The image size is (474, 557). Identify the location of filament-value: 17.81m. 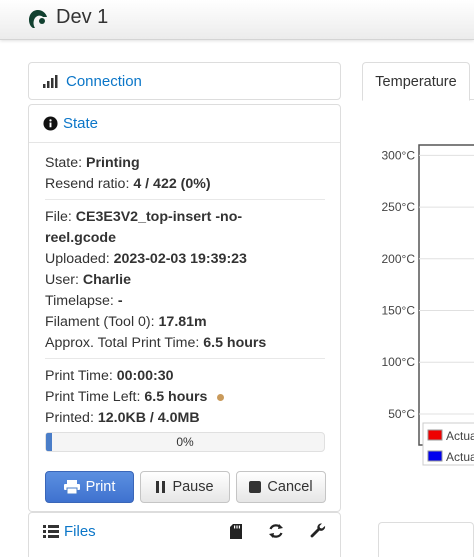
(182, 322).